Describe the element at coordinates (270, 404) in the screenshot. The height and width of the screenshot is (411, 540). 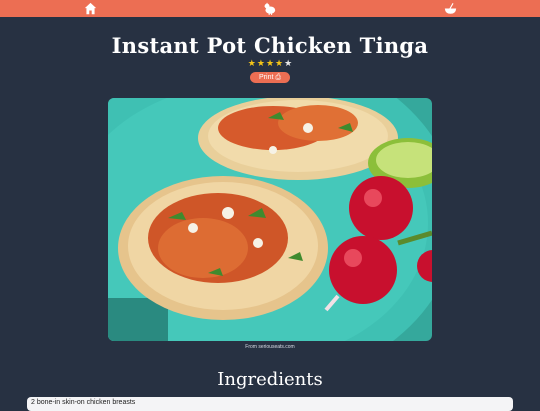
I see `ingredient-item: 2 bone-in skin-on chicken breasts` at that location.